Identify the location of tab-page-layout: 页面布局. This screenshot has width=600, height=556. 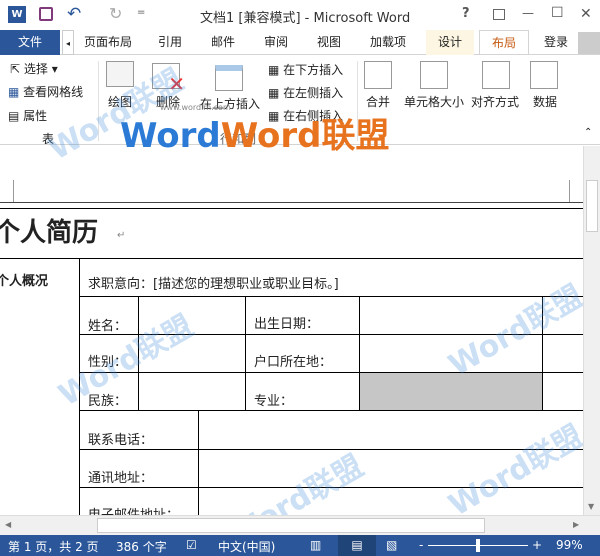
(108, 42).